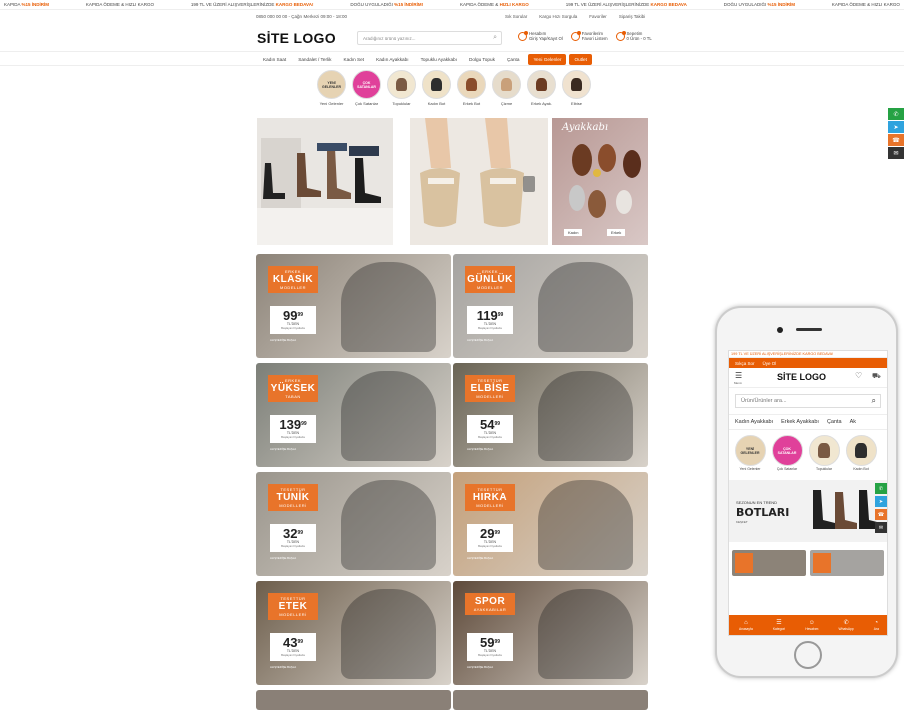  Describe the element at coordinates (490, 497) in the screenshot. I see `tile-tag: TESETTÜR HIRKA MODELLERİ` at that location.